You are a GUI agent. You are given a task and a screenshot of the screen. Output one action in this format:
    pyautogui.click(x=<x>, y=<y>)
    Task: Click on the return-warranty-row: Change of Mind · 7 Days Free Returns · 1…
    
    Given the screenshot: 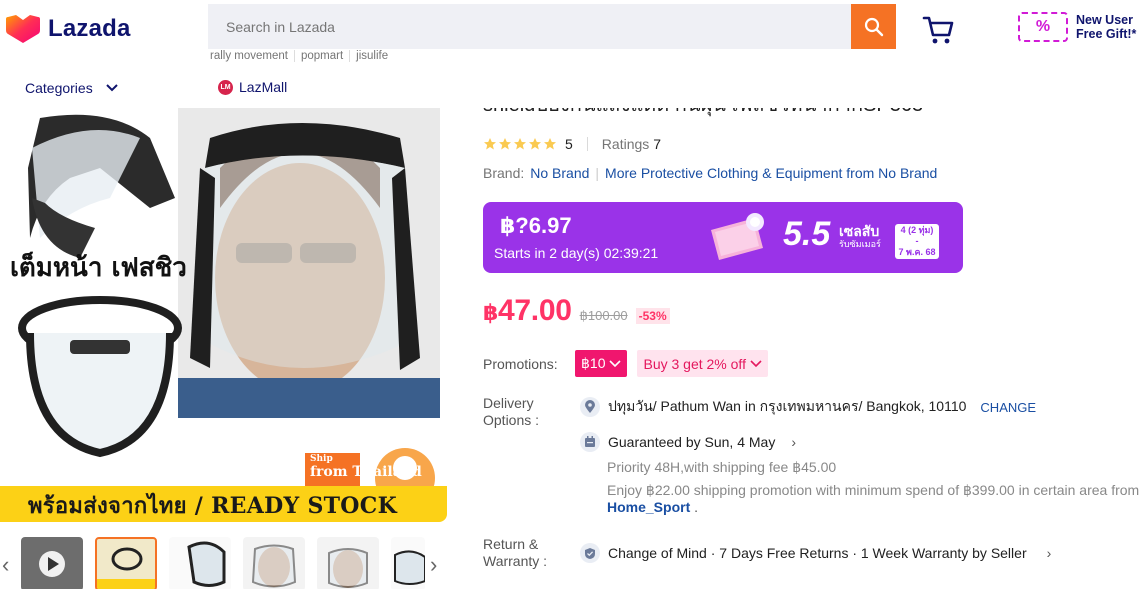 What is the action you would take?
    pyautogui.click(x=815, y=553)
    